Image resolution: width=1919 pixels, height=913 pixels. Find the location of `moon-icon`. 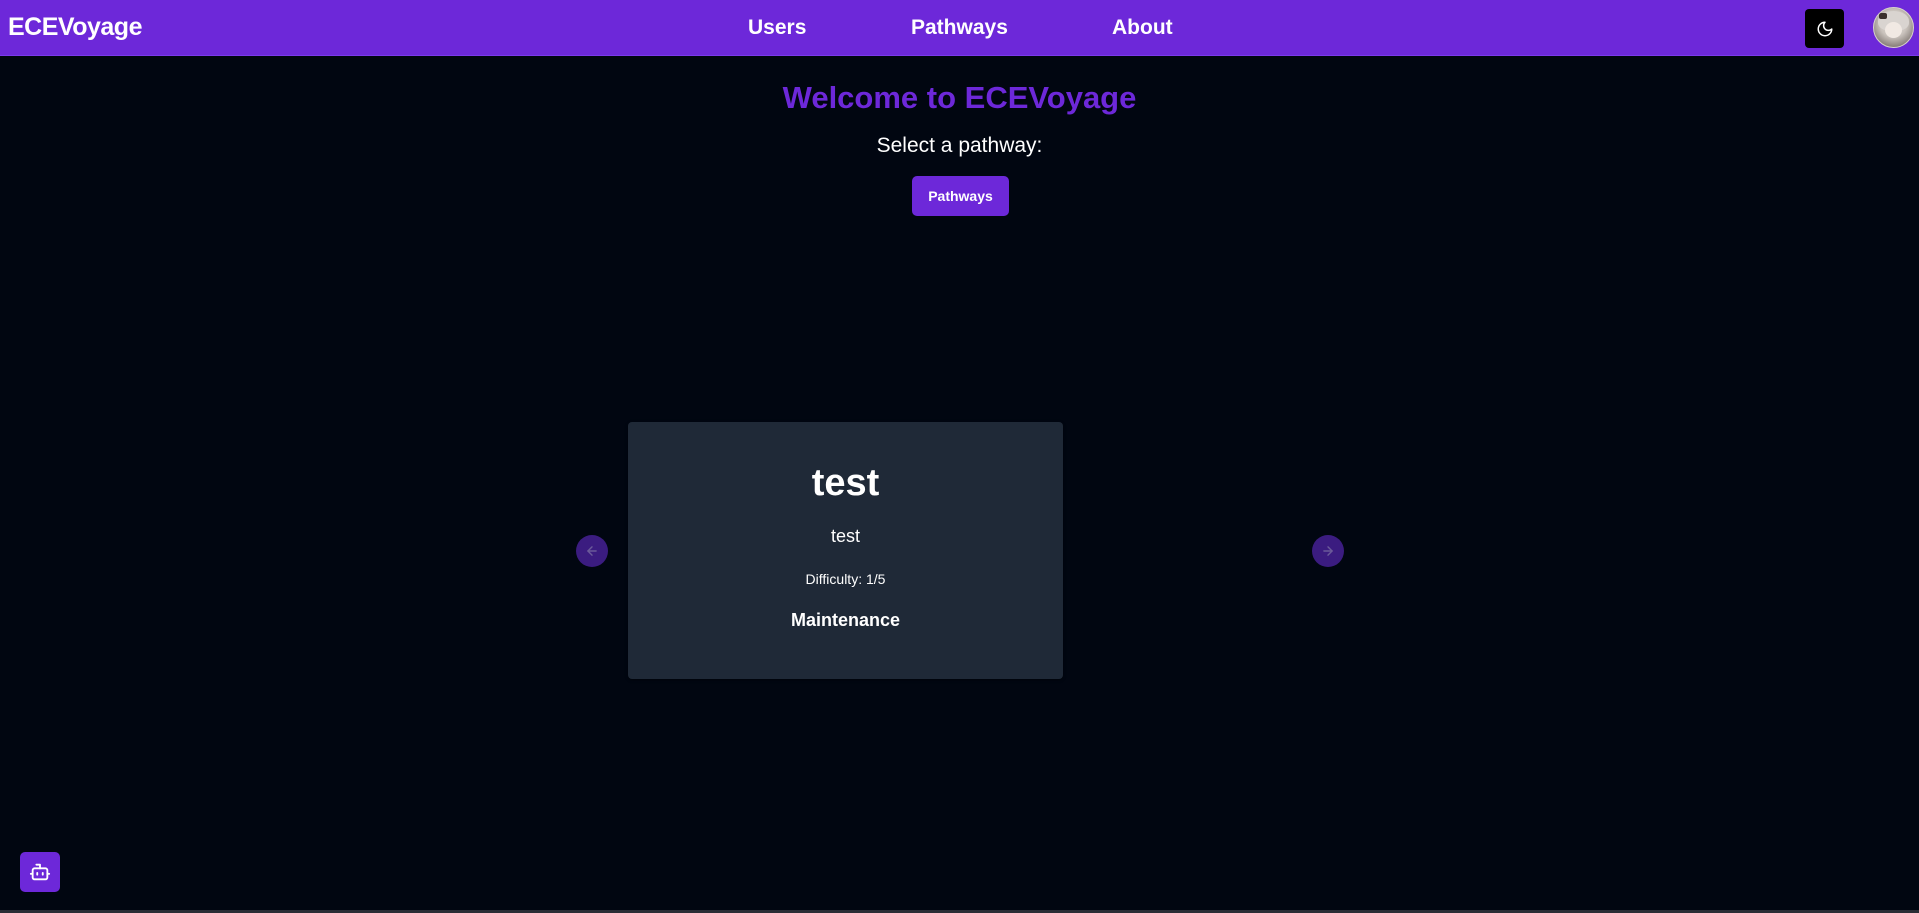

moon-icon is located at coordinates (1824, 28).